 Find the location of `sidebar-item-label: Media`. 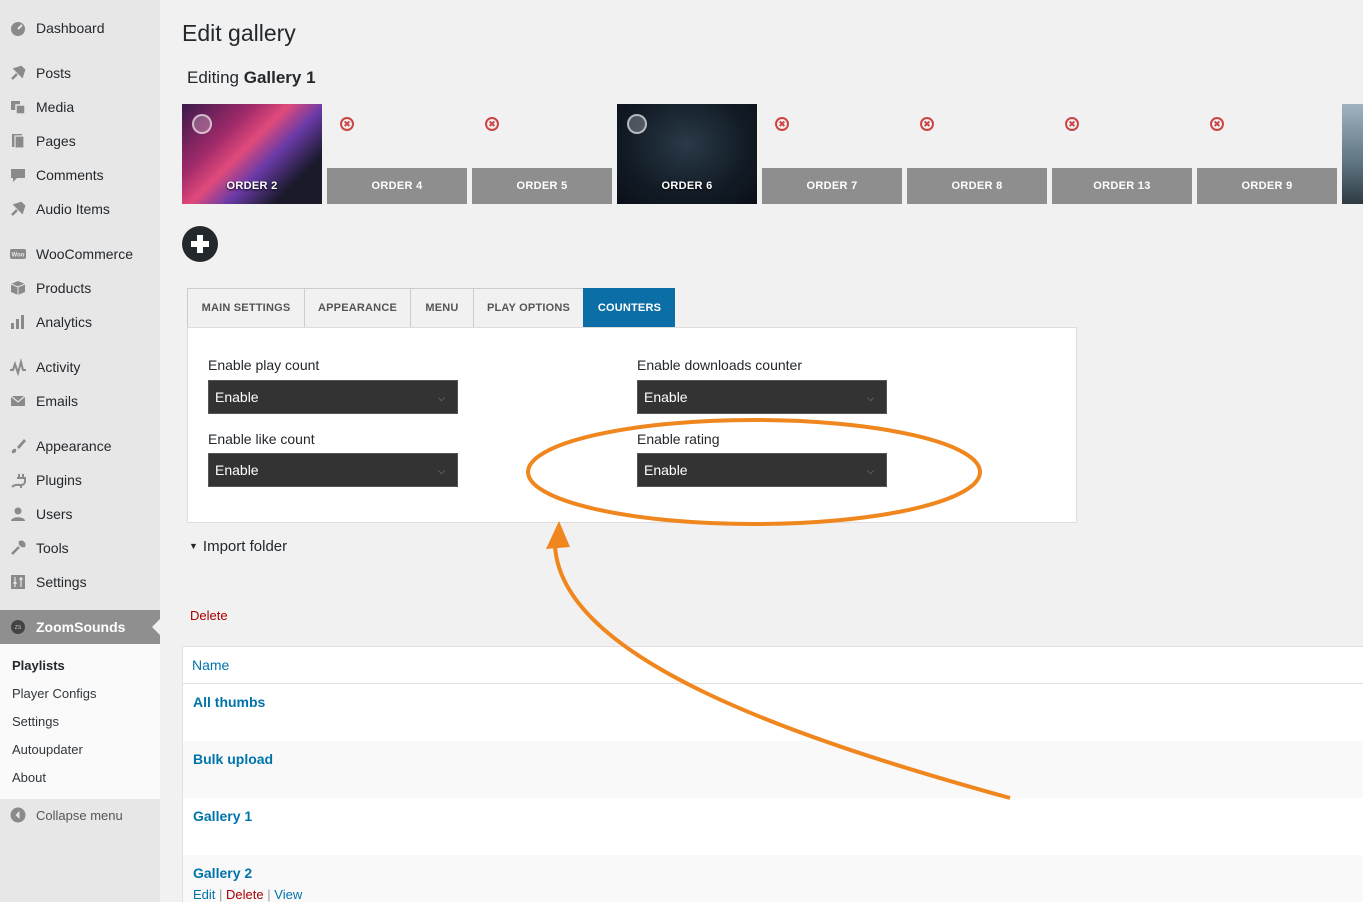

sidebar-item-label: Media is located at coordinates (55, 107).